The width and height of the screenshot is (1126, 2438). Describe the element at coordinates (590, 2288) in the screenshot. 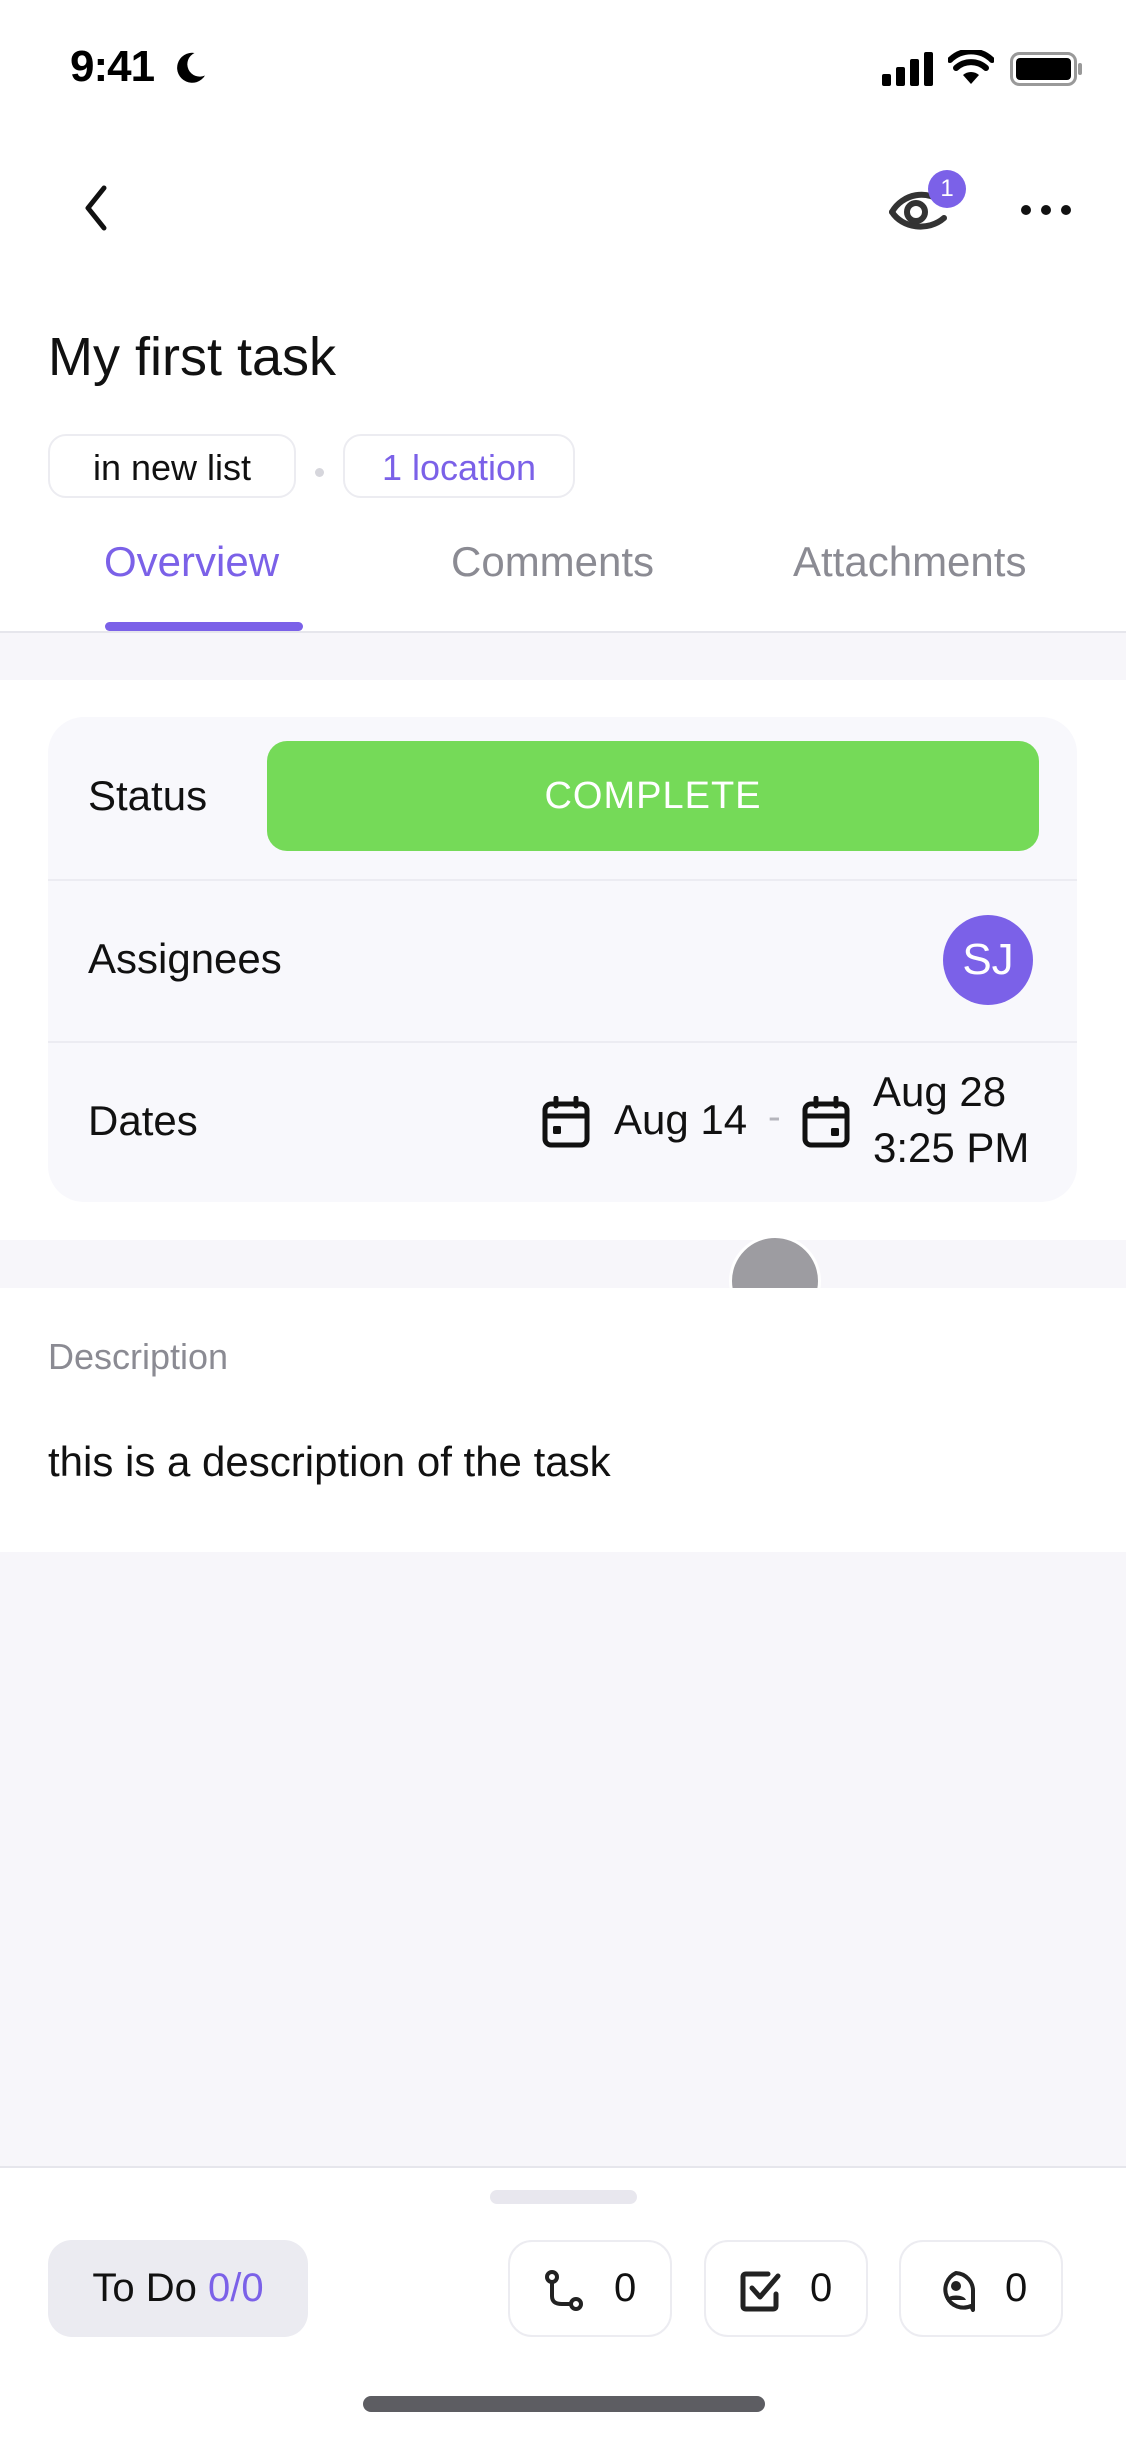

I see `dependencies-button: 0` at that location.